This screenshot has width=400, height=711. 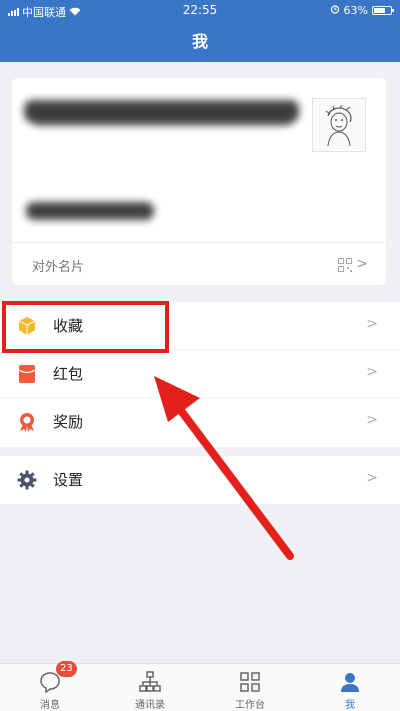 I want to click on alarm-icon, so click(x=335, y=10).